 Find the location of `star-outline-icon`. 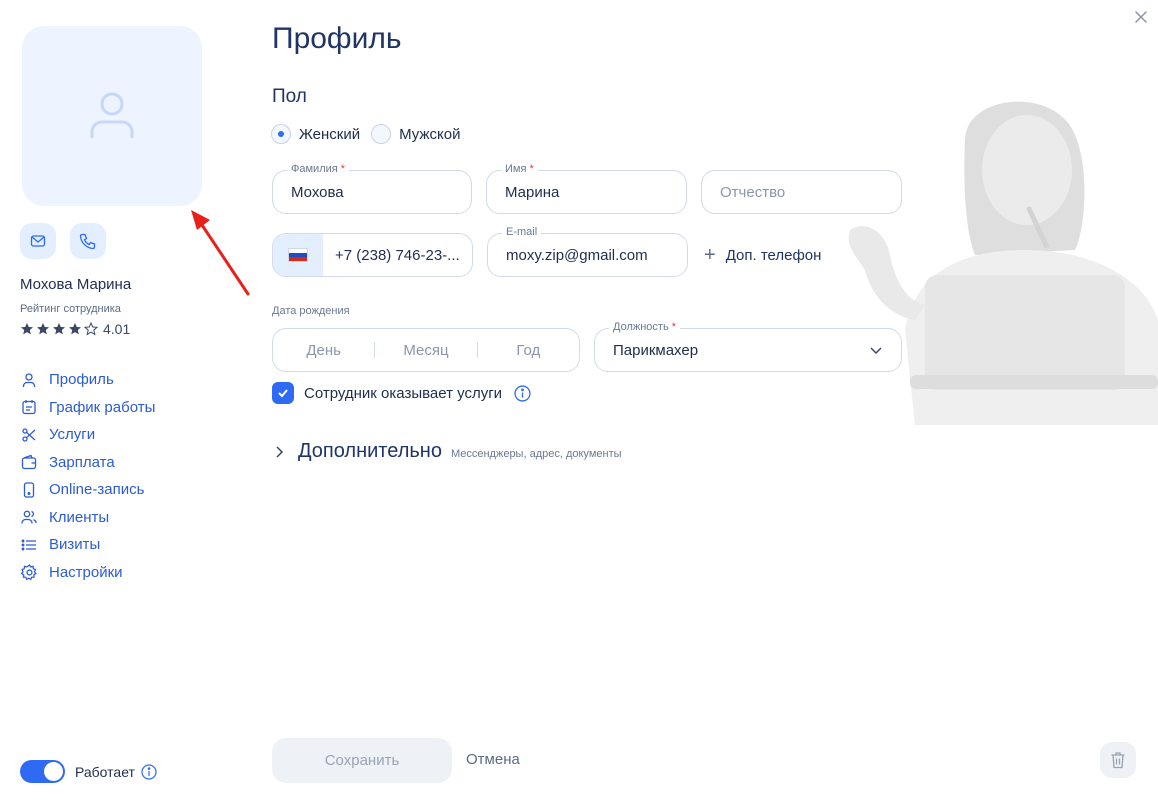

star-outline-icon is located at coordinates (91, 329).